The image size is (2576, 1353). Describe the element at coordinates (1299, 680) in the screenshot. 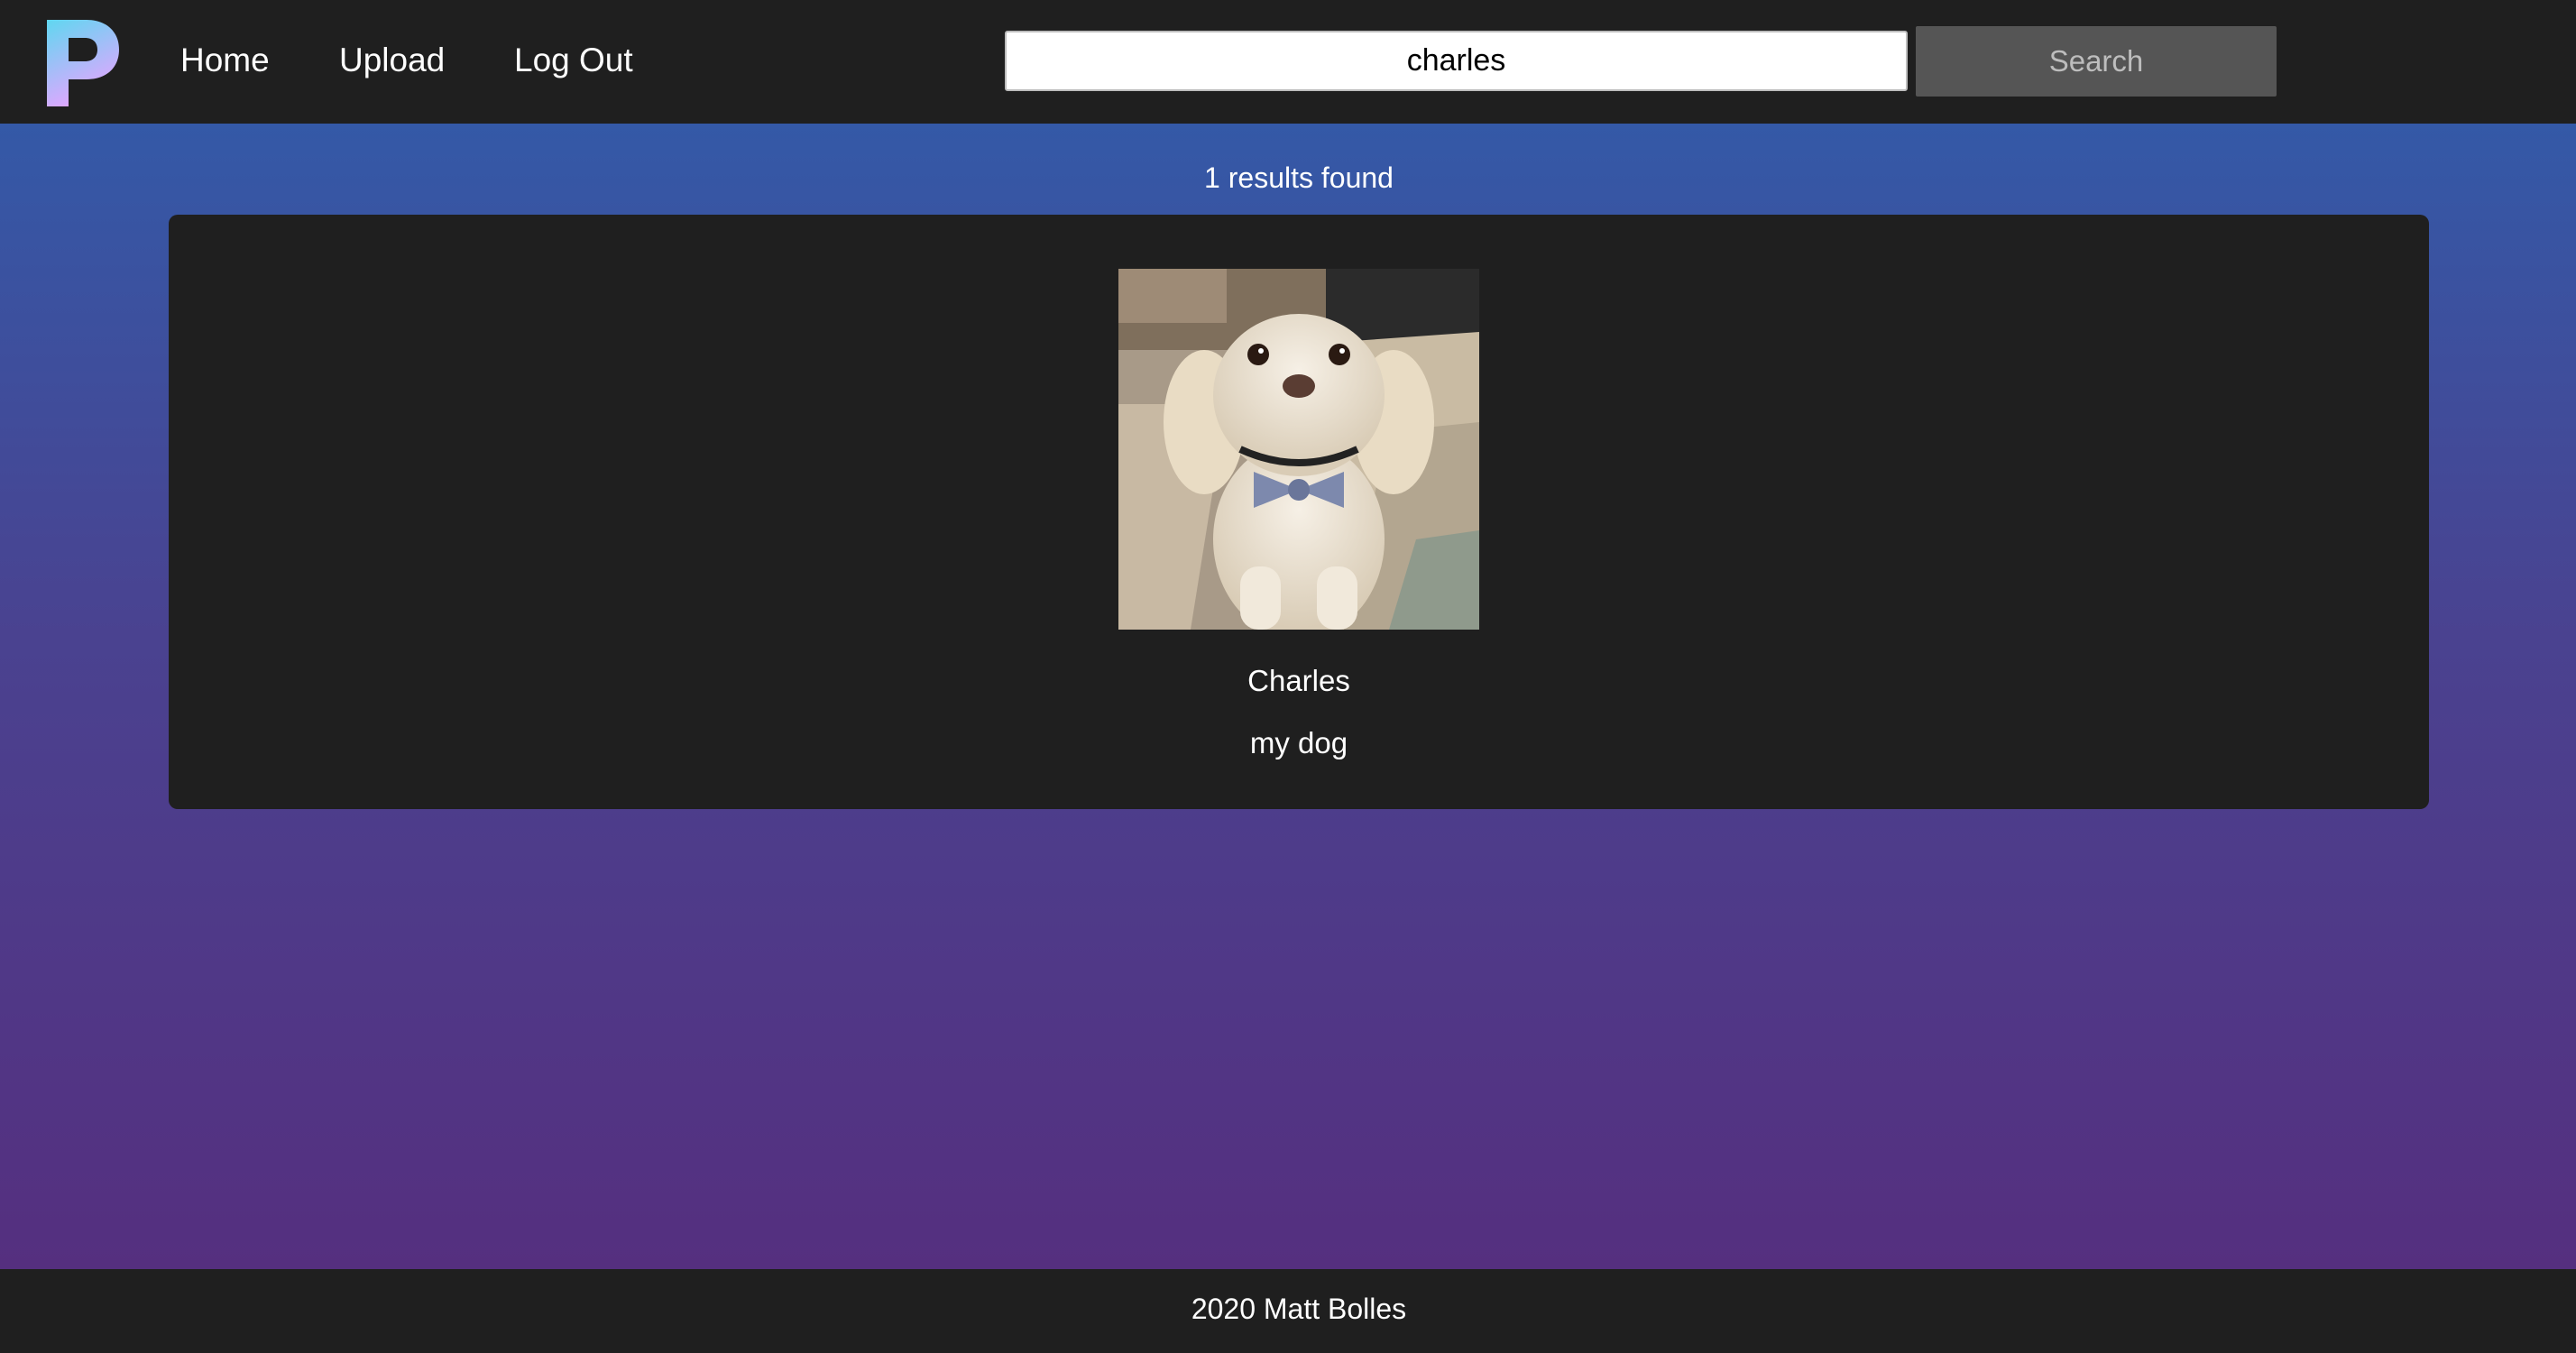

I see `result-title: Charles` at that location.